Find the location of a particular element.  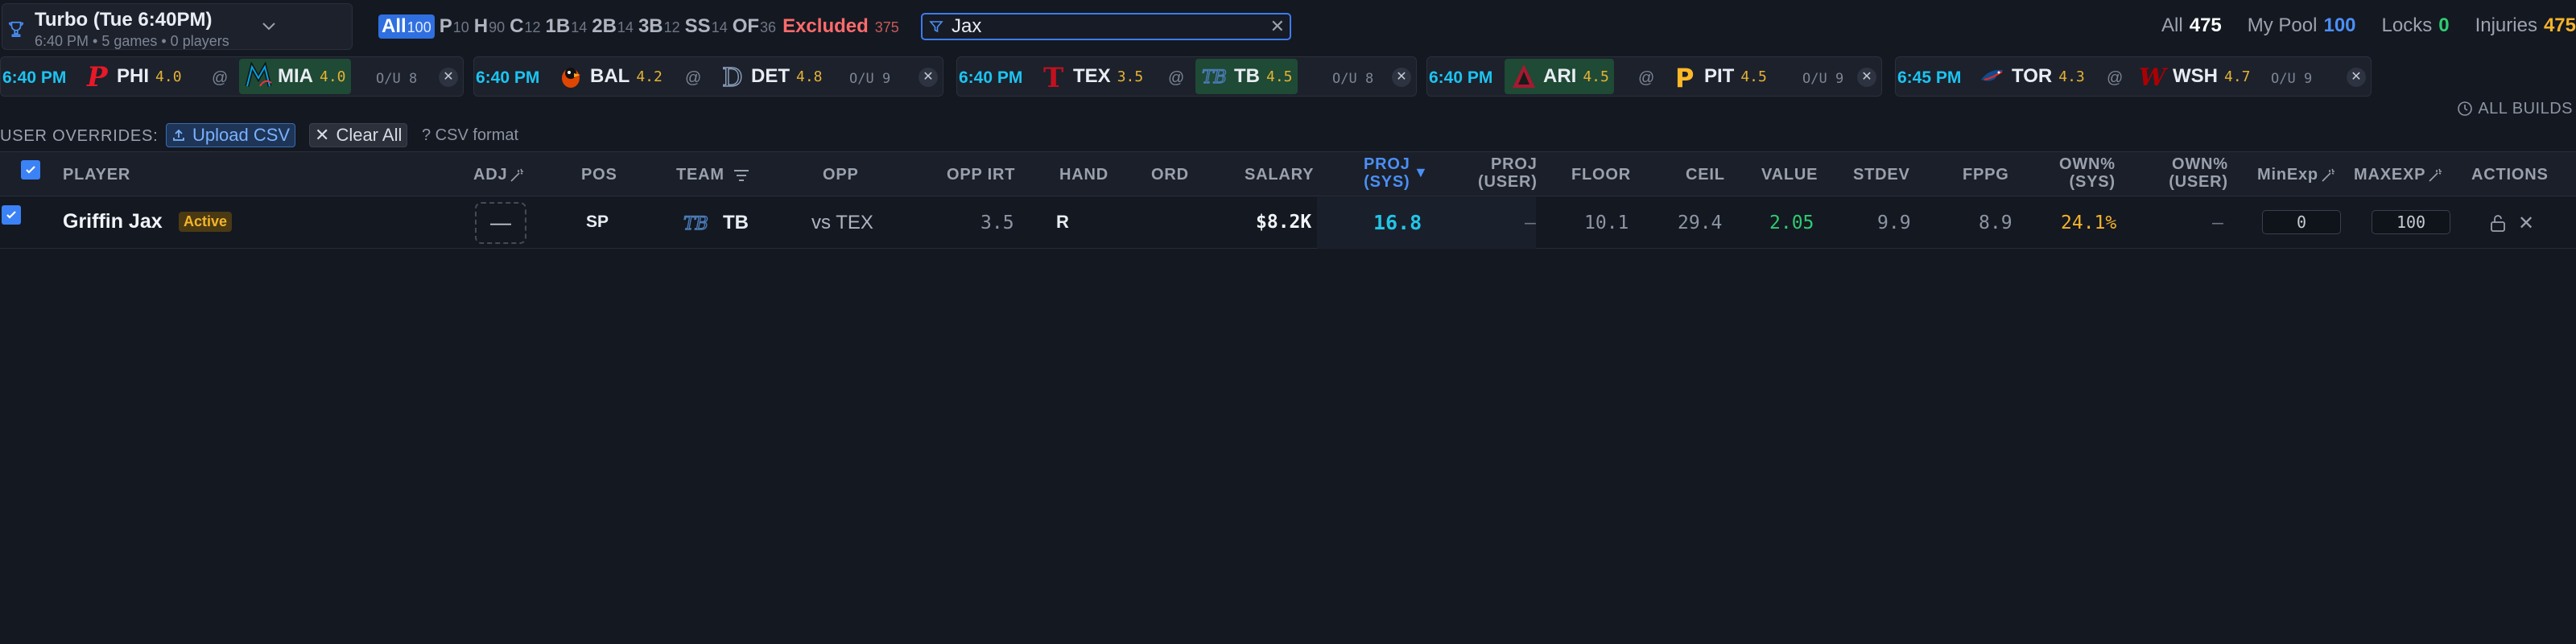

team-abbr: PIT is located at coordinates (1719, 76).